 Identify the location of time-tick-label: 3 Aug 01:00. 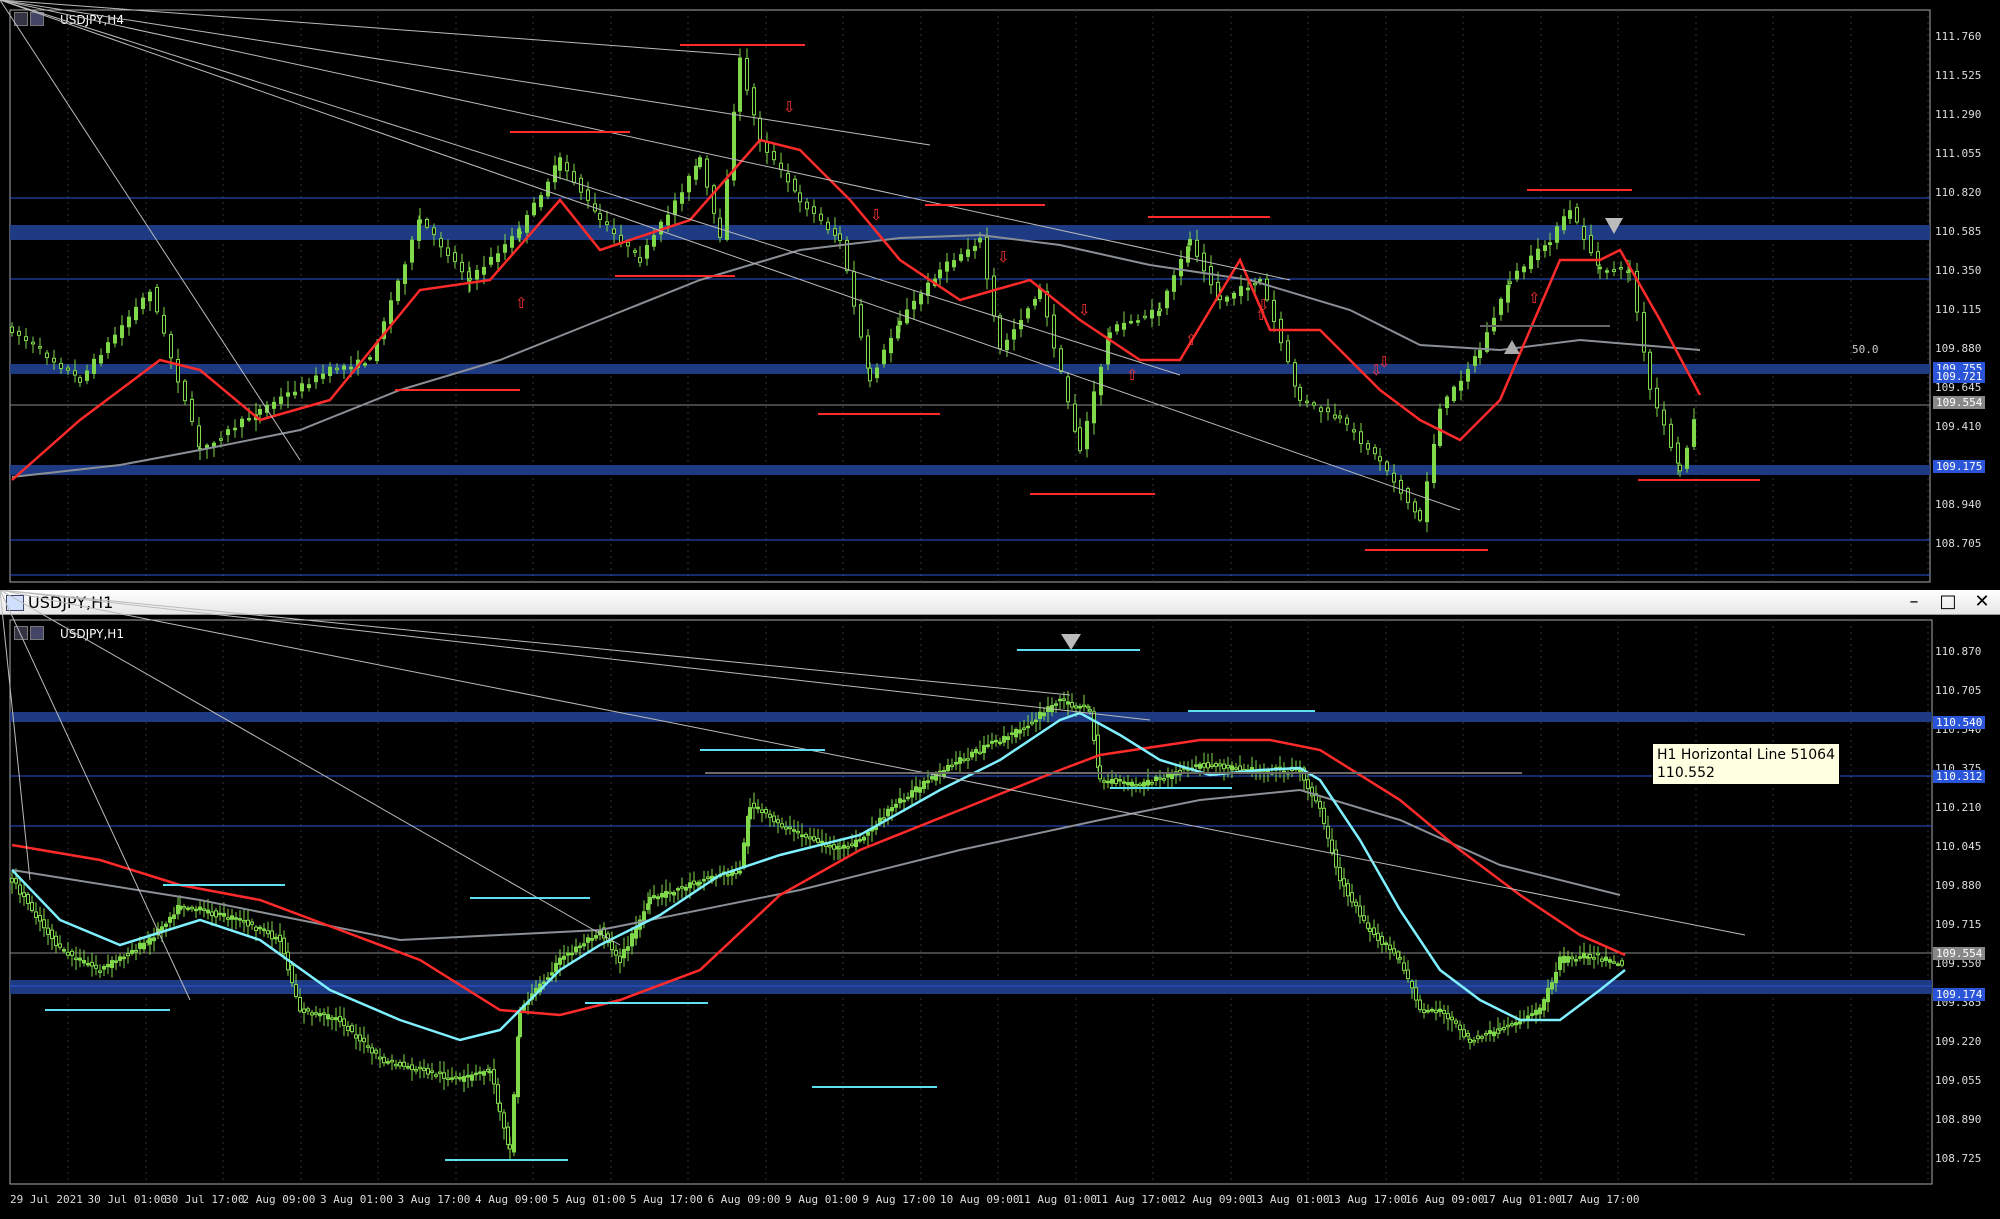
(356, 1199).